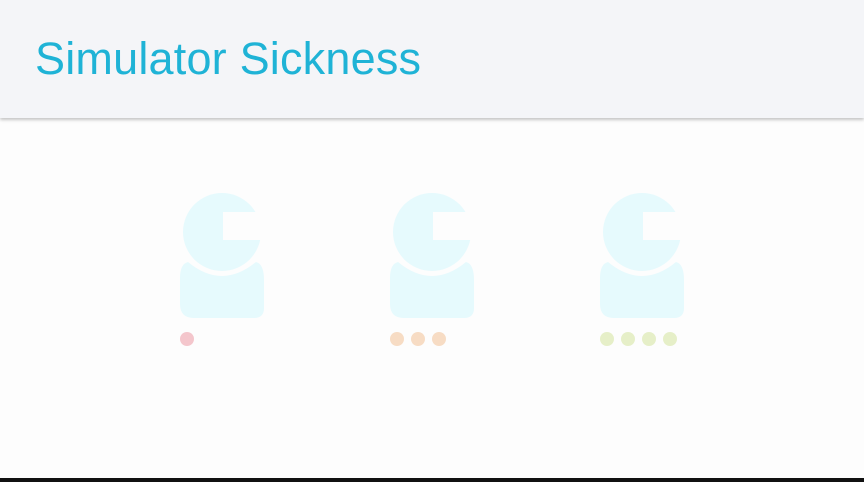 This screenshot has width=864, height=482. Describe the element at coordinates (432, 480) in the screenshot. I see `bottom-bar` at that location.